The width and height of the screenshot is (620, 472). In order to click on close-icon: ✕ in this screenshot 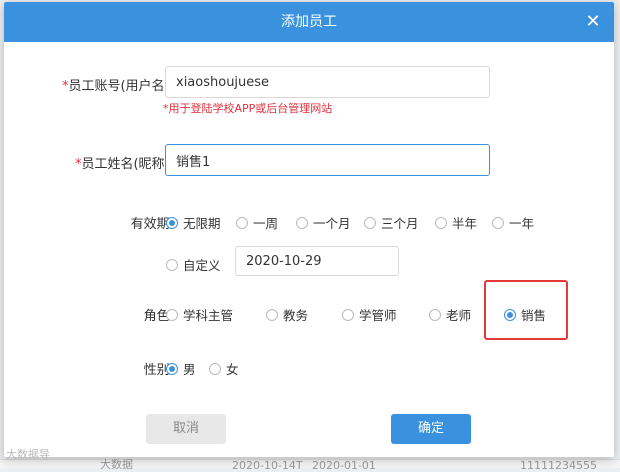, I will do `click(593, 22)`.